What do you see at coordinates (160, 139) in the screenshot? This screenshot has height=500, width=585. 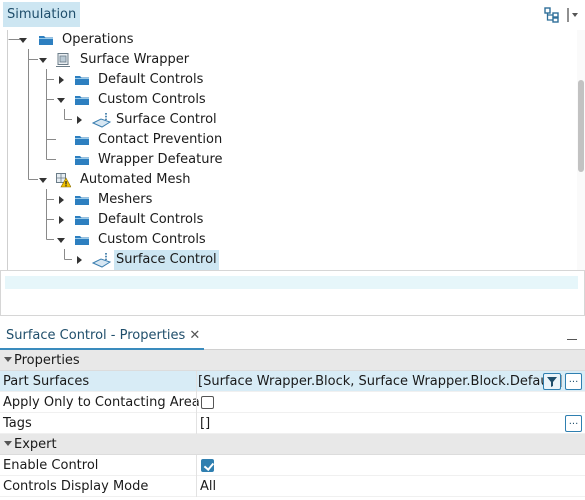 I see `tree-node-label: Contact Prevention` at bounding box center [160, 139].